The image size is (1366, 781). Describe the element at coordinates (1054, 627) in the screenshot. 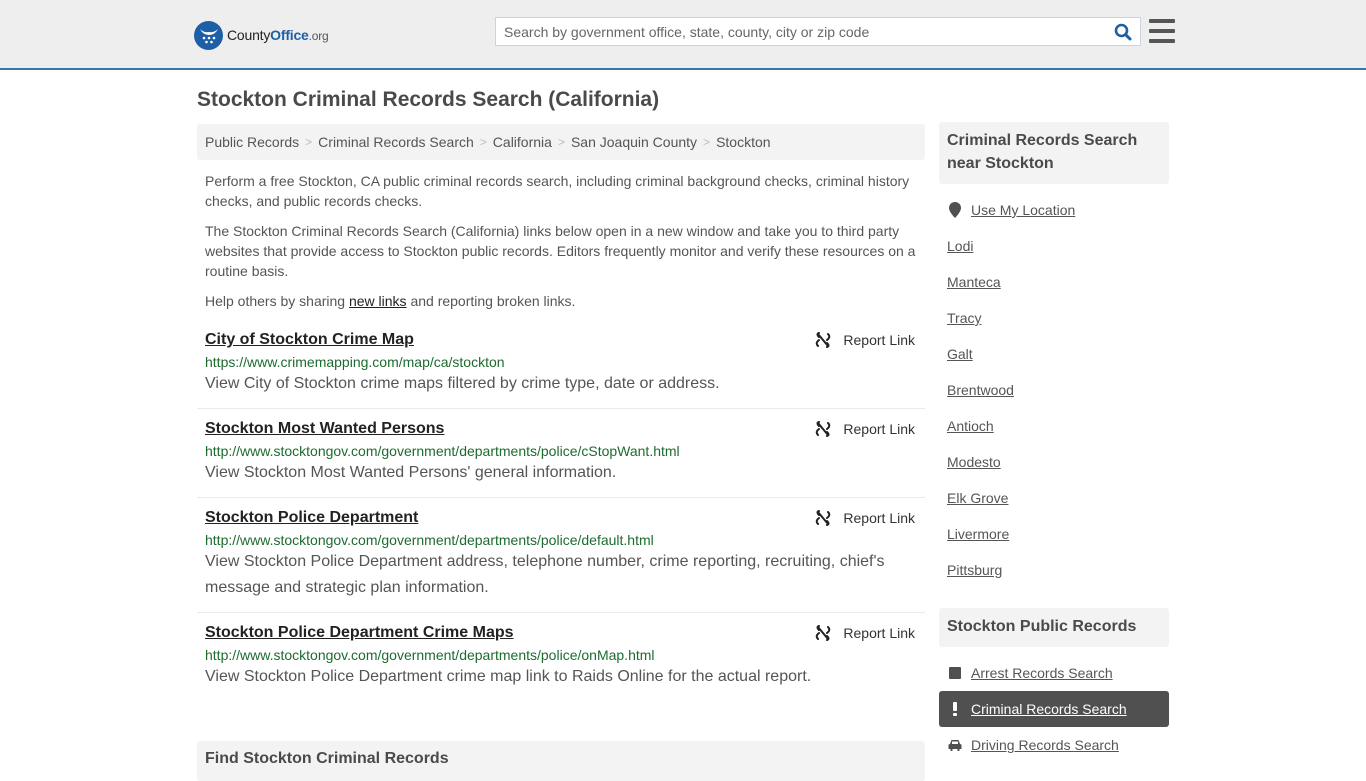

I see `public-records-heading: Stockton Public Records` at that location.